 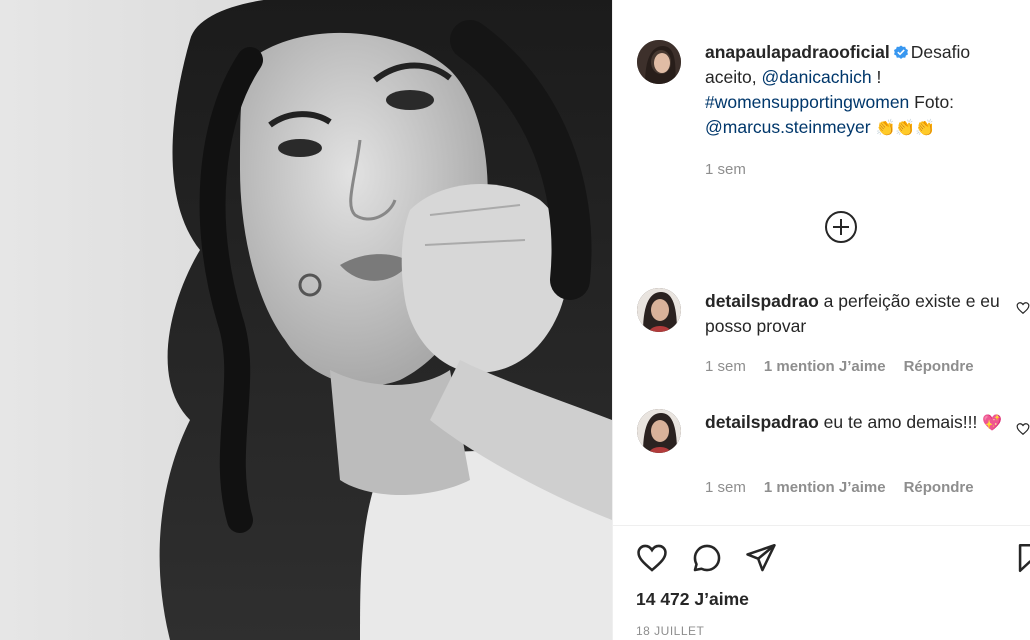 I want to click on caption-timestamp: 1 sem, so click(x=725, y=169).